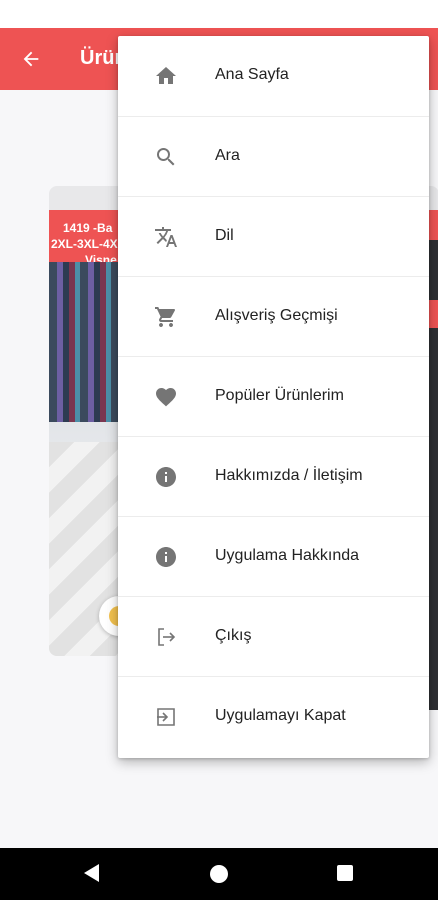 This screenshot has height=900, width=438. I want to click on menu-item-label: Popüler Ürünlerim, so click(279, 395).